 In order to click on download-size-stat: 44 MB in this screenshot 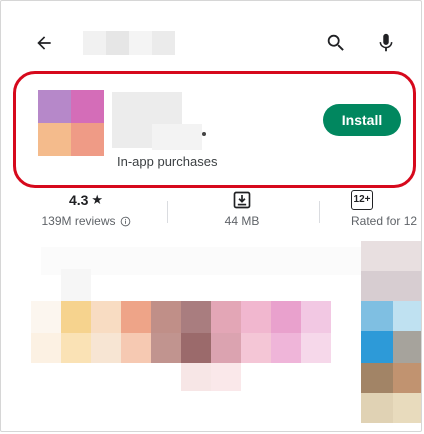, I will do `click(242, 208)`.